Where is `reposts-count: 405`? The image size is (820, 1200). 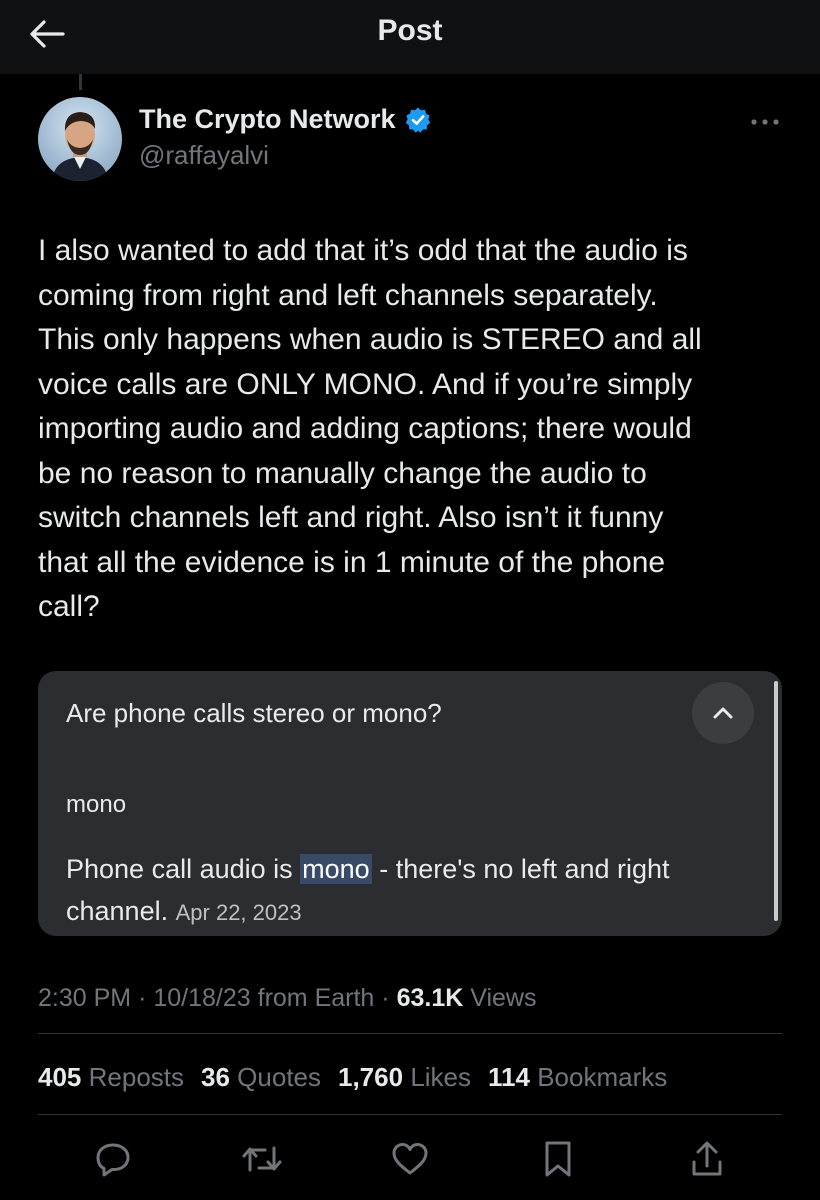
reposts-count: 405 is located at coordinates (60, 1077).